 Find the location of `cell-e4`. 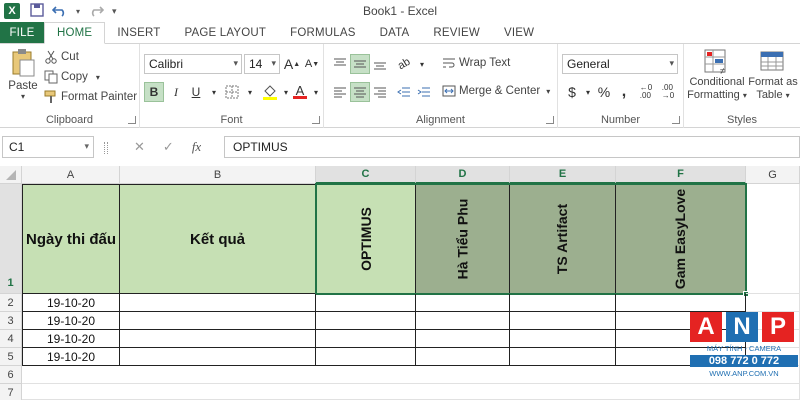

cell-e4 is located at coordinates (563, 339).